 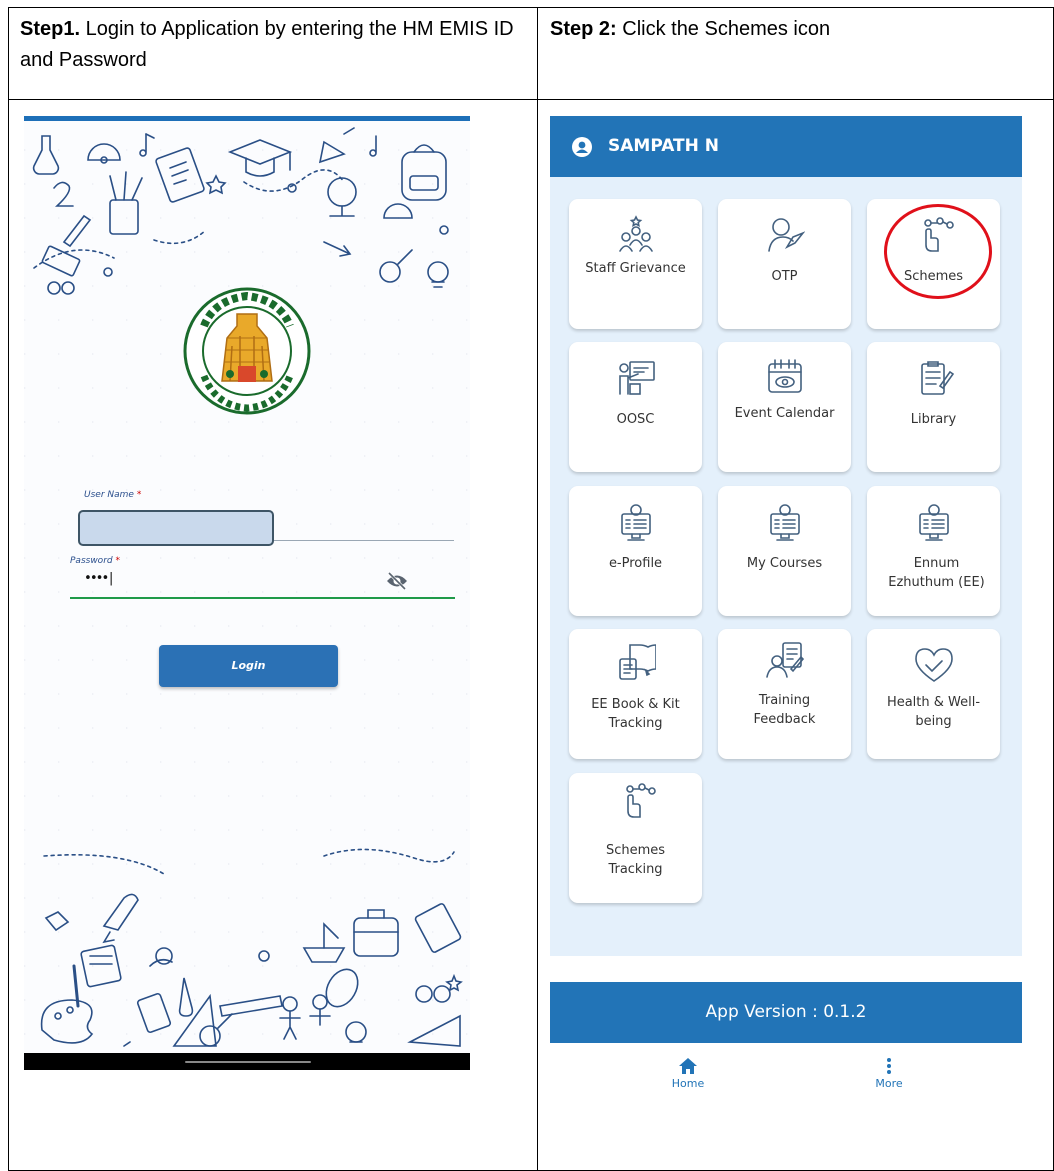 What do you see at coordinates (364, 540) in the screenshot?
I see `username-underline` at bounding box center [364, 540].